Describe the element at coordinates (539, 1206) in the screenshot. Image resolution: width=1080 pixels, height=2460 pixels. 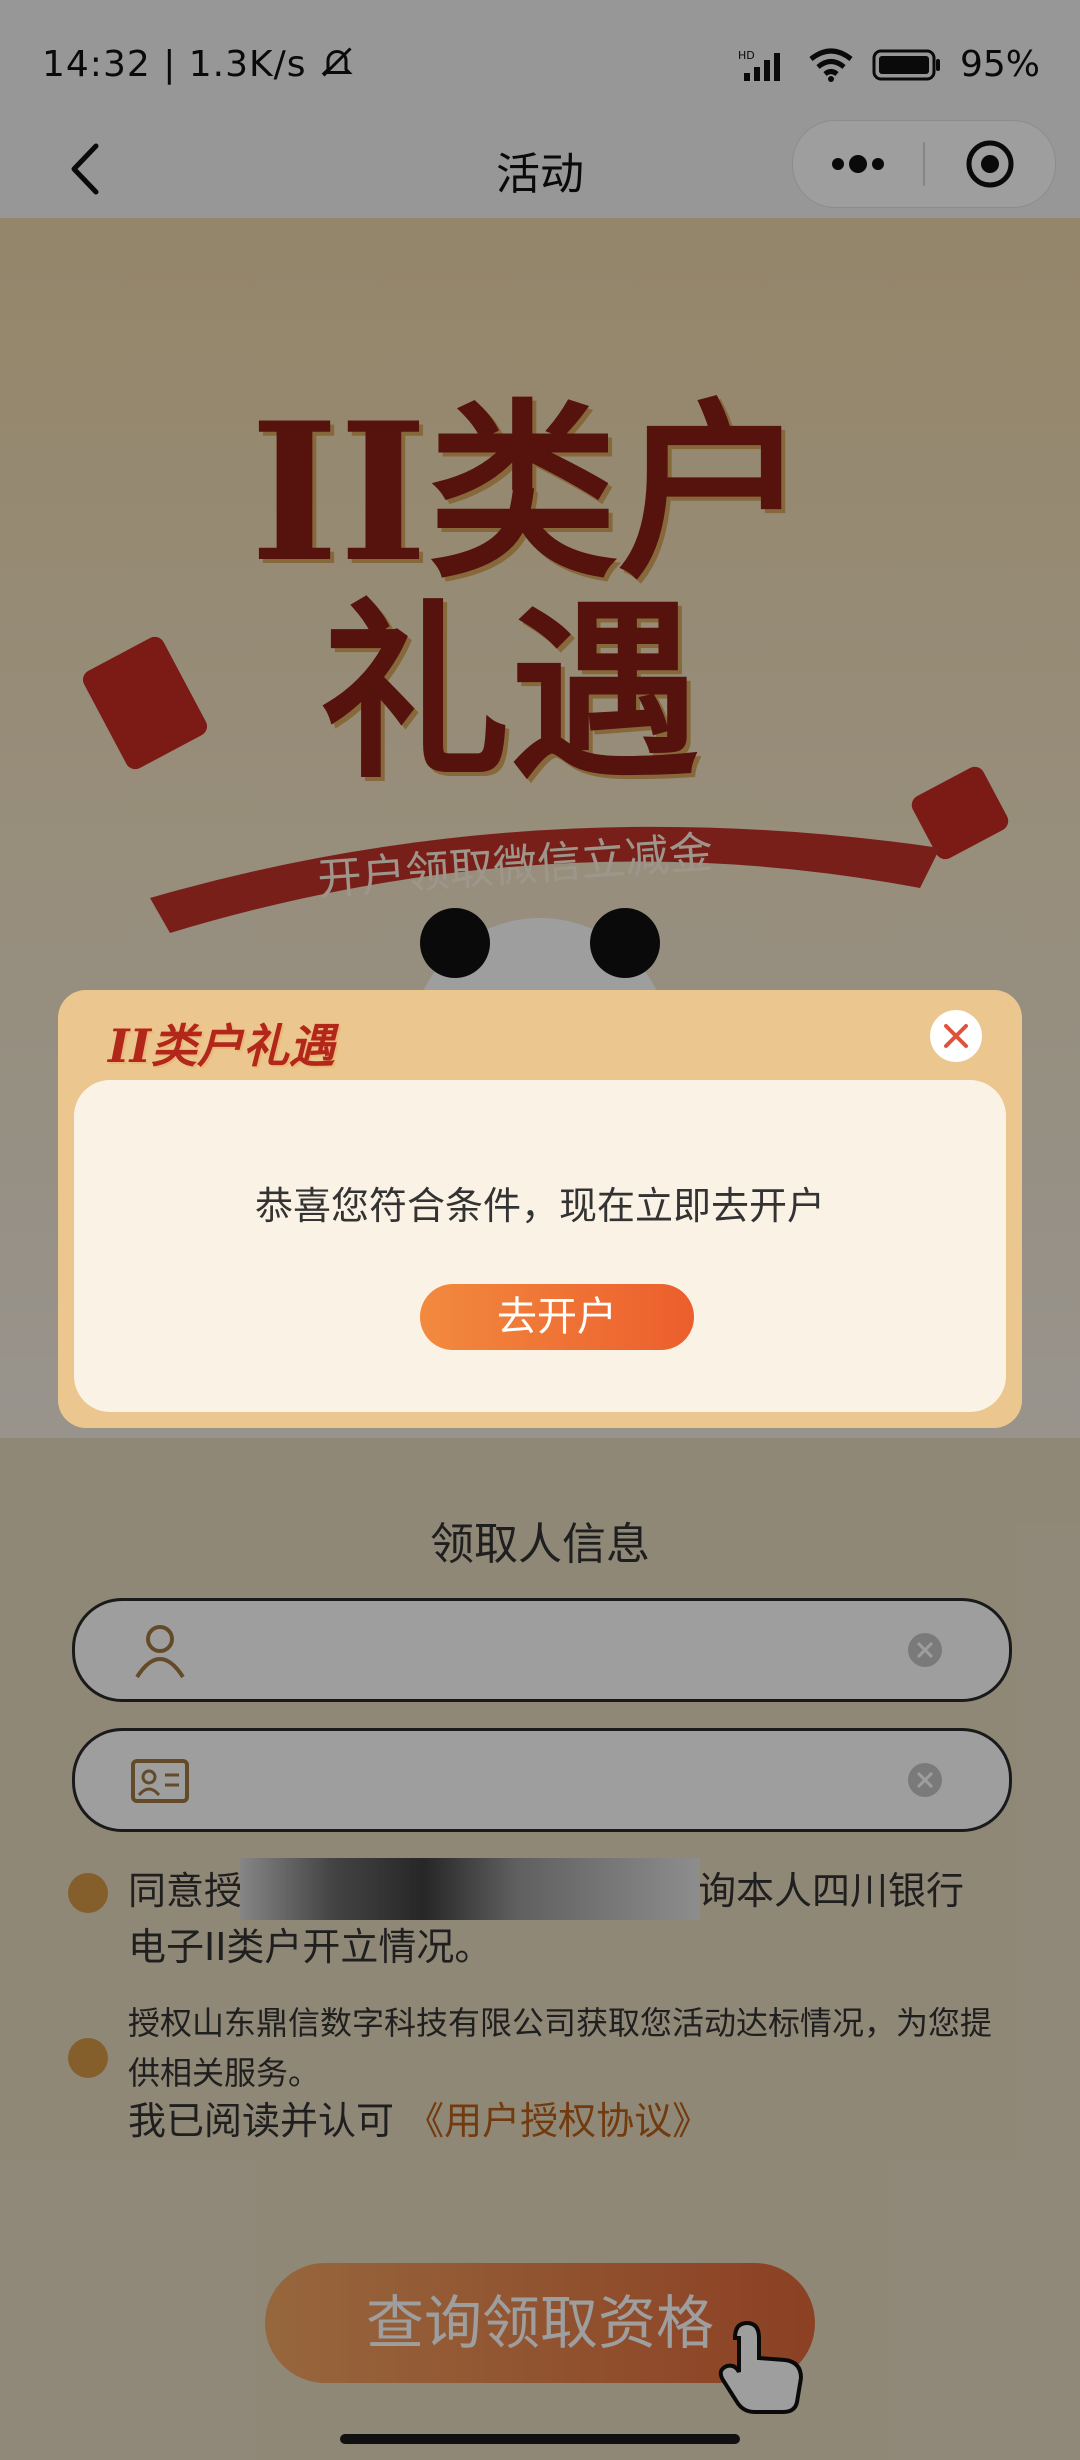
I see `modal-message: 恭喜您符合条件，现在立即去开户` at that location.